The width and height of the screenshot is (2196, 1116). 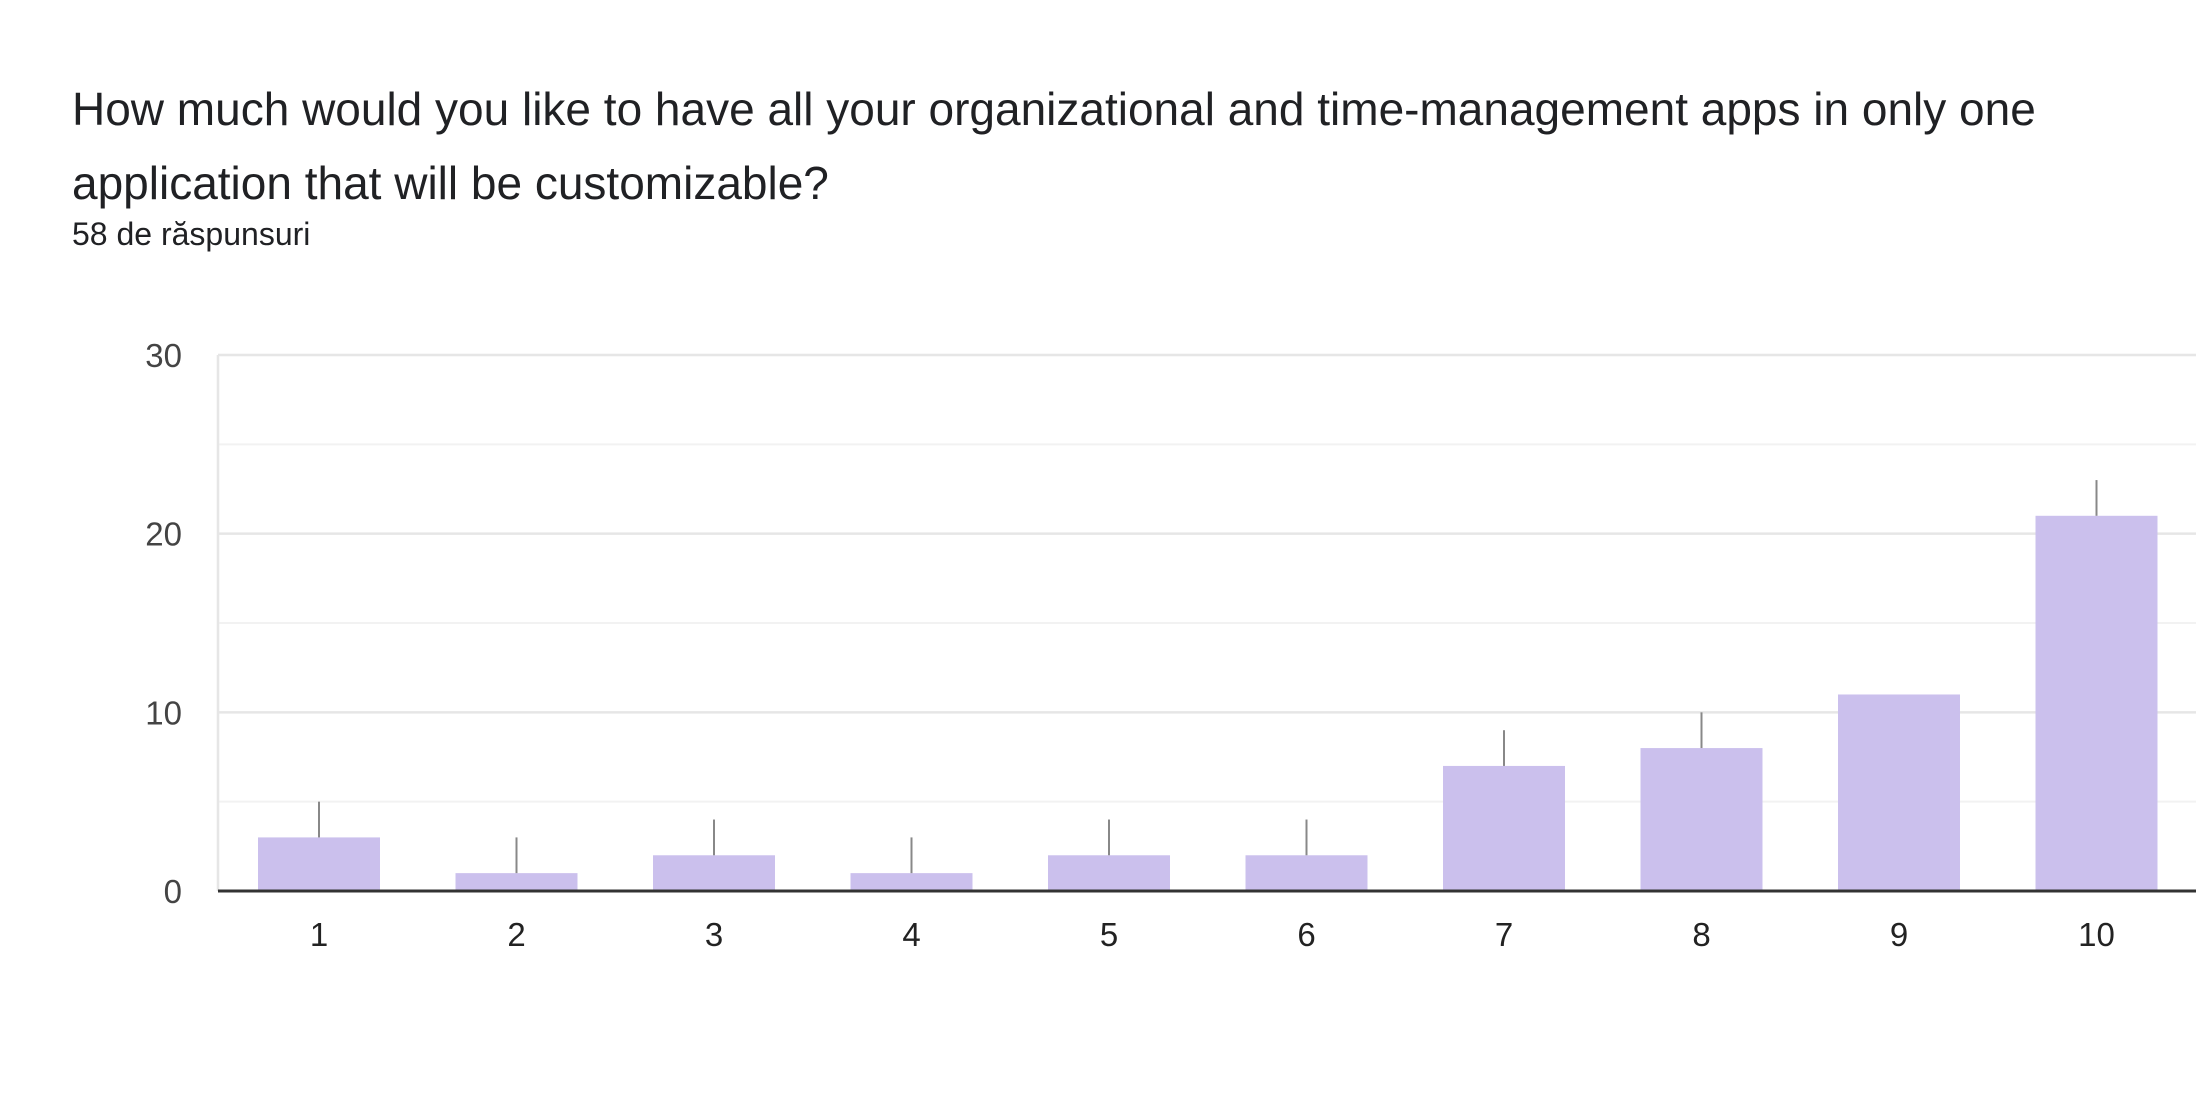 What do you see at coordinates (163, 712) in the screenshot?
I see `y-tick-label: 10` at bounding box center [163, 712].